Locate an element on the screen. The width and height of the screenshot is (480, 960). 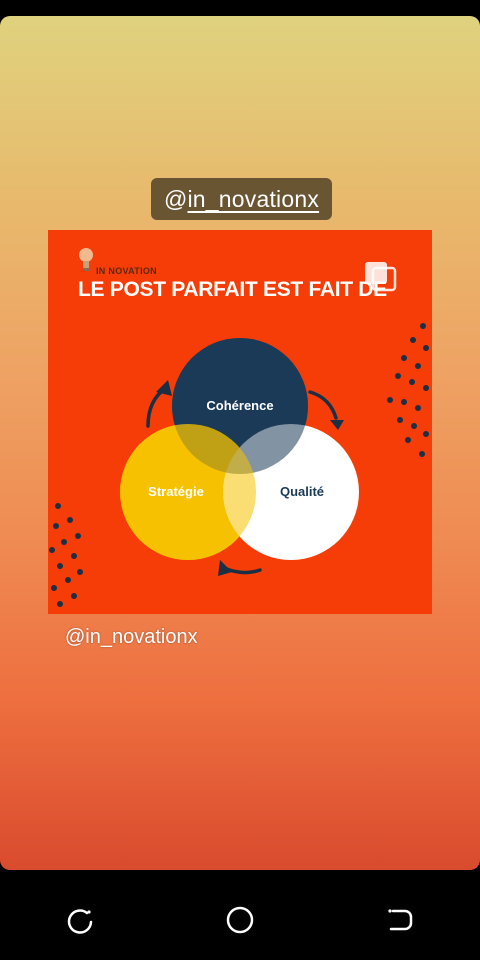
back-button is located at coordinates (400, 920).